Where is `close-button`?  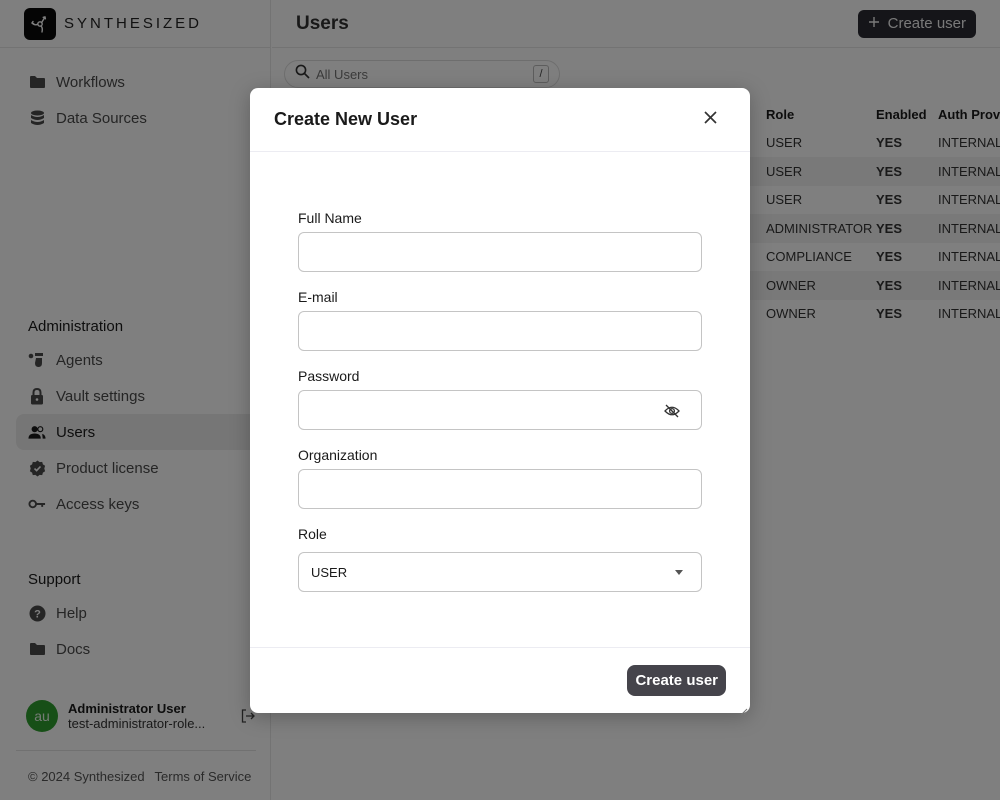 close-button is located at coordinates (710, 120).